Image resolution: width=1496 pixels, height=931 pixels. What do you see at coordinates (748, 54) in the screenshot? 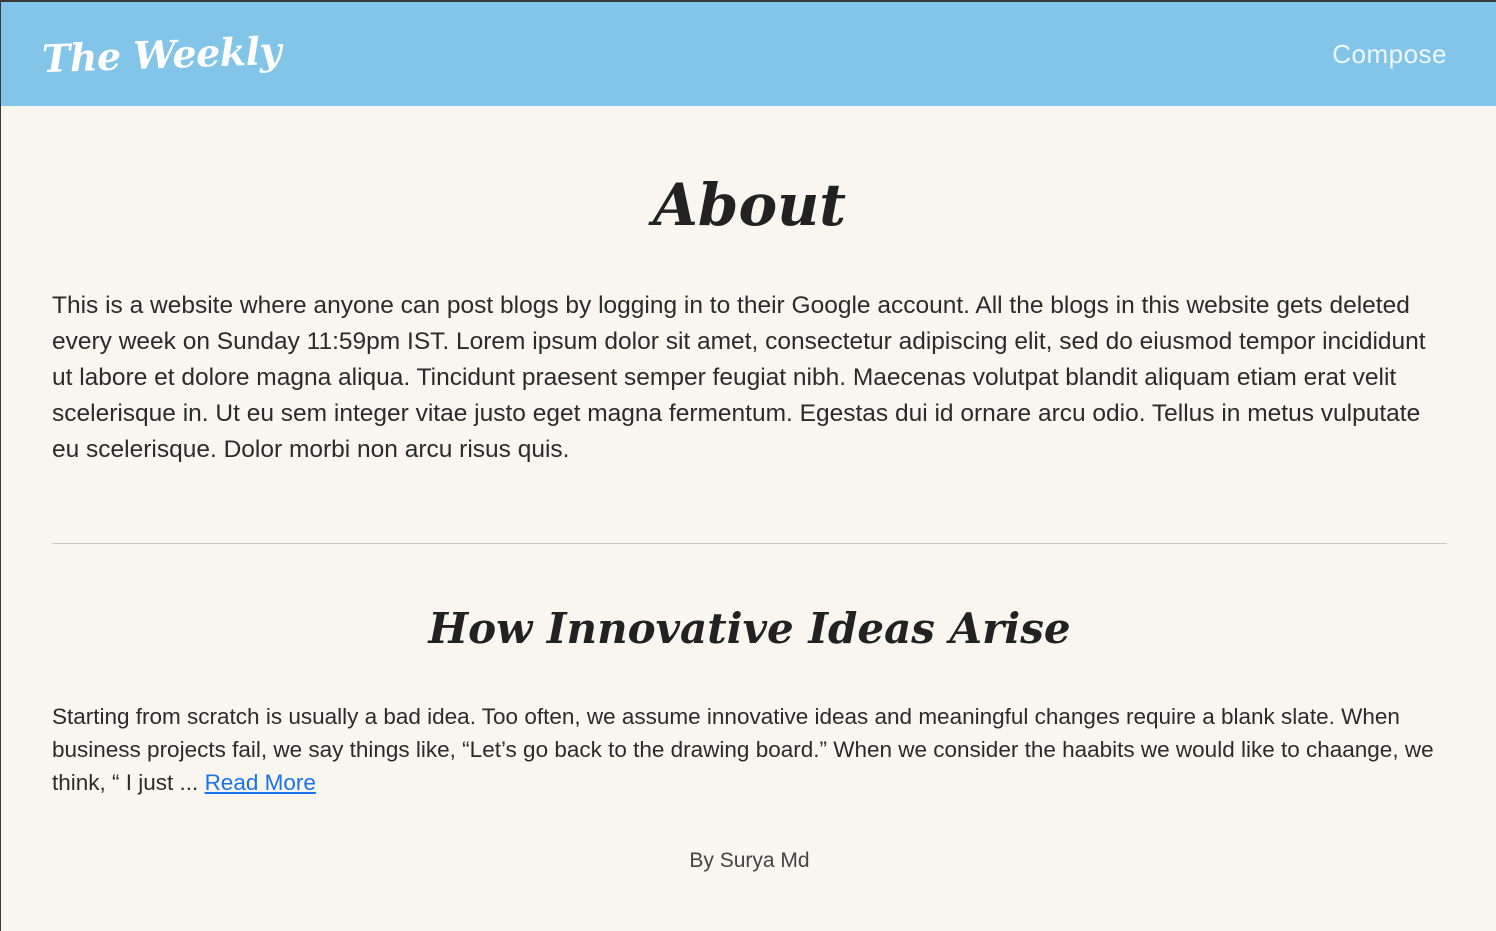
I see `navbar: The Weekly Compose` at bounding box center [748, 54].